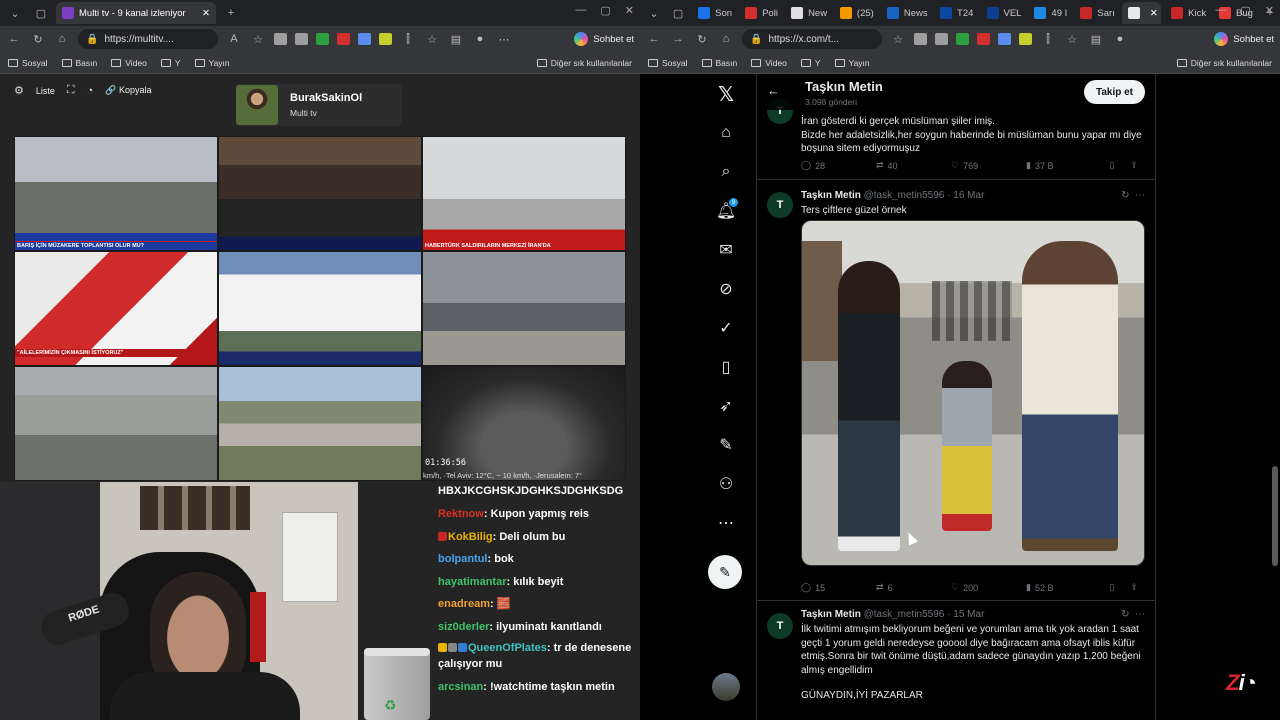 This screenshot has height=720, width=1280. What do you see at coordinates (231, 13) in the screenshot?
I see `new-tab-plus-icon: +` at bounding box center [231, 13].